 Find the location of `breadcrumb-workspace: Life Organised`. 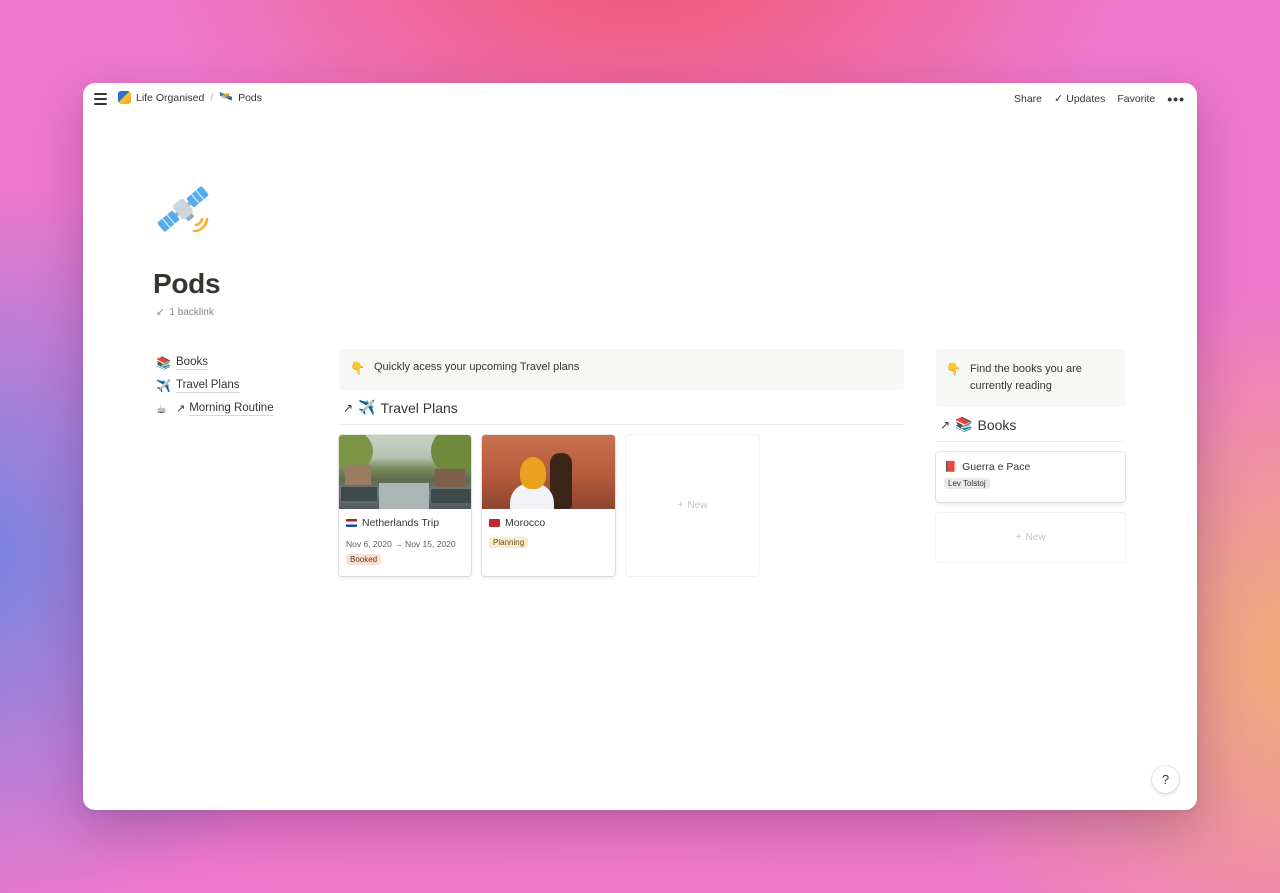

breadcrumb-workspace: Life Organised is located at coordinates (161, 97).